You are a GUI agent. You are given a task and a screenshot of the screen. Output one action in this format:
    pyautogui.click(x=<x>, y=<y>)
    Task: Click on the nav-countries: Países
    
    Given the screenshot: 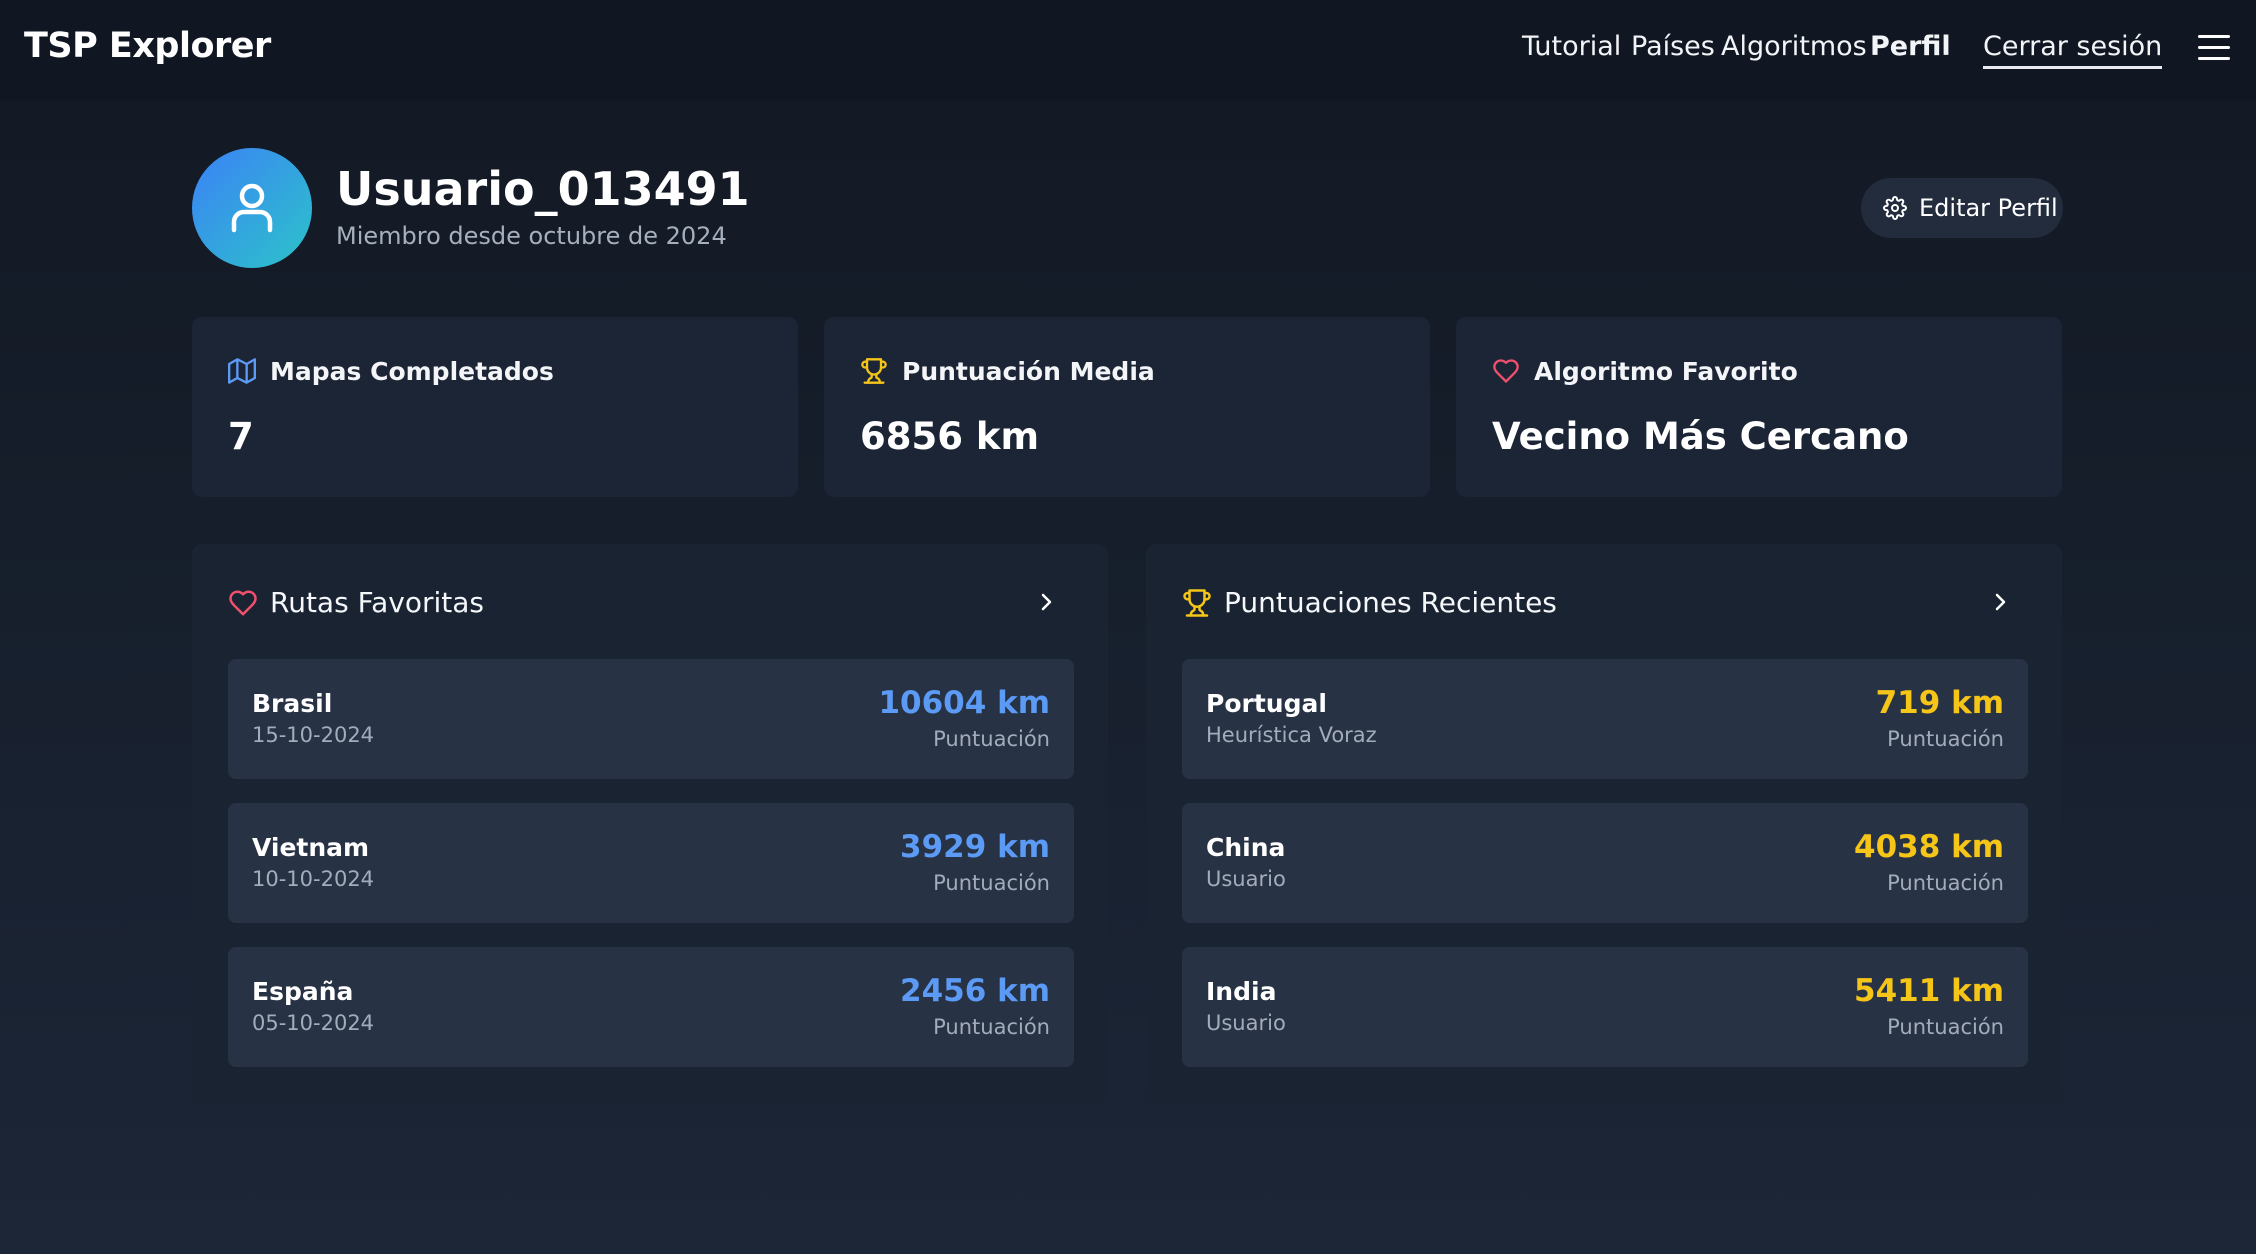 What is the action you would take?
    pyautogui.click(x=1673, y=46)
    